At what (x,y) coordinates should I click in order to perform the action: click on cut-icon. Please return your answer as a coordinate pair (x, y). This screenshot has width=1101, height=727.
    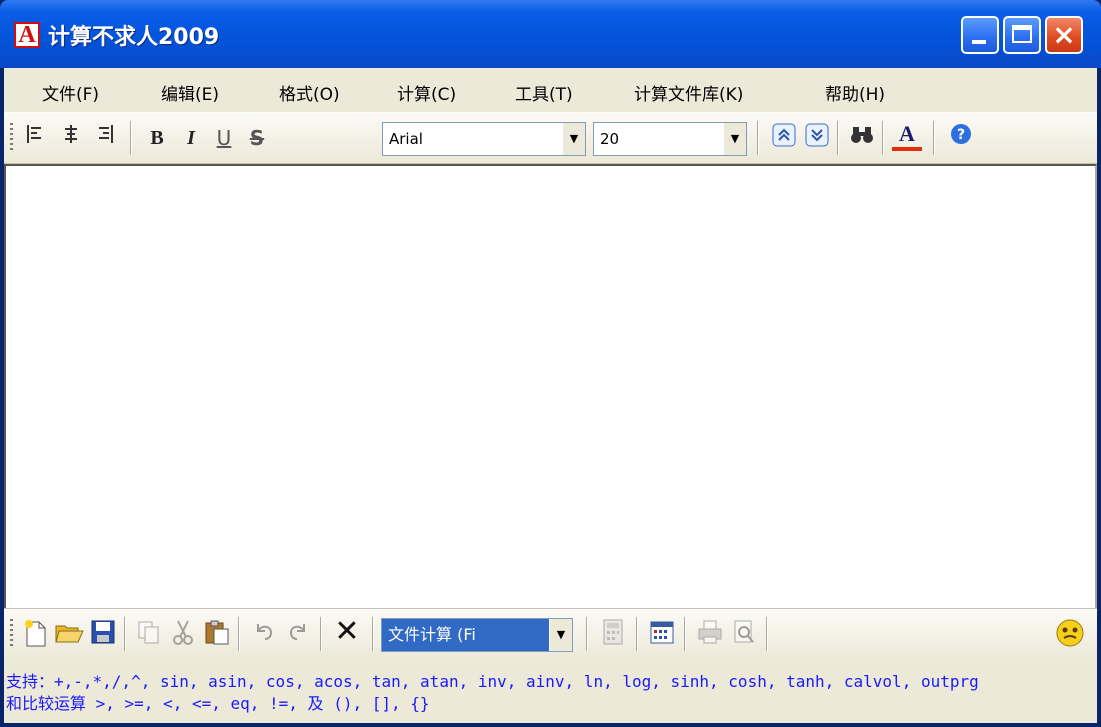
    Looking at the image, I should click on (183, 633).